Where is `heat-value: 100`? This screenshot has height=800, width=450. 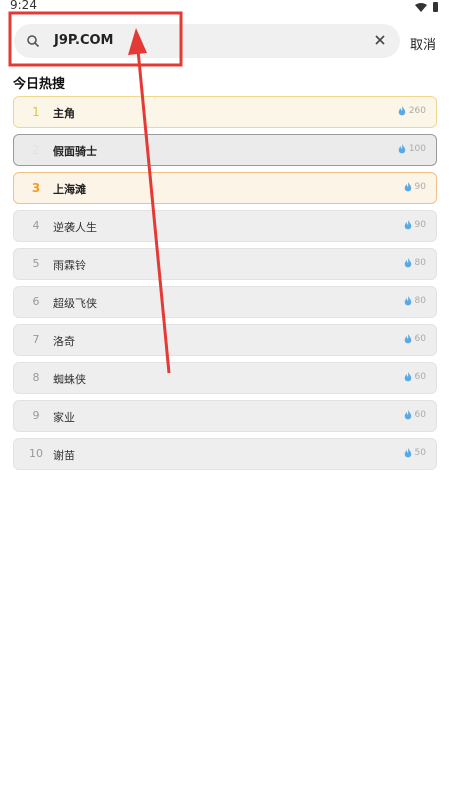
heat-value: 100 is located at coordinates (417, 149).